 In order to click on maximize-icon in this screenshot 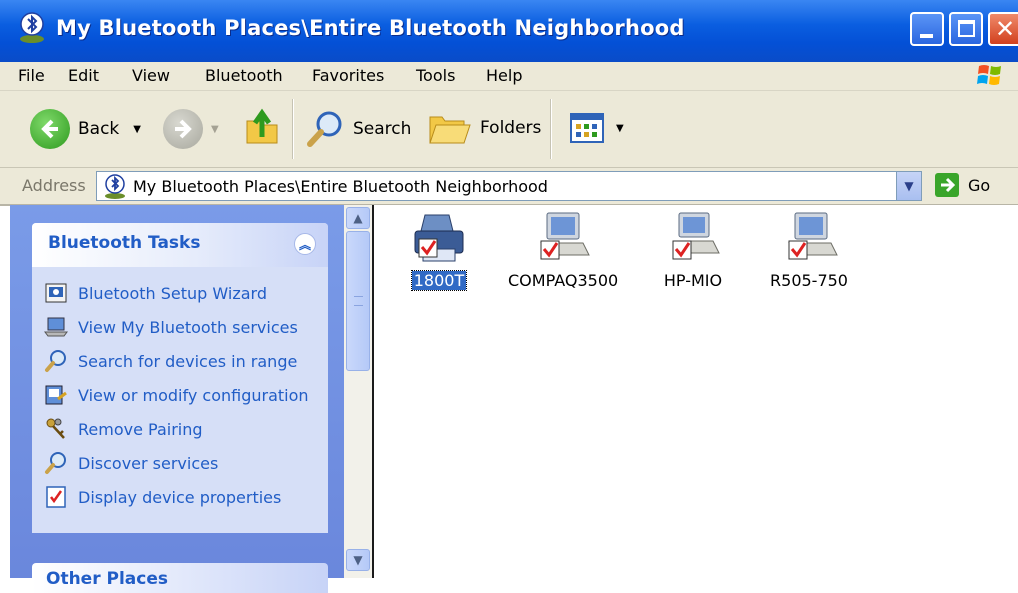, I will do `click(966, 28)`.